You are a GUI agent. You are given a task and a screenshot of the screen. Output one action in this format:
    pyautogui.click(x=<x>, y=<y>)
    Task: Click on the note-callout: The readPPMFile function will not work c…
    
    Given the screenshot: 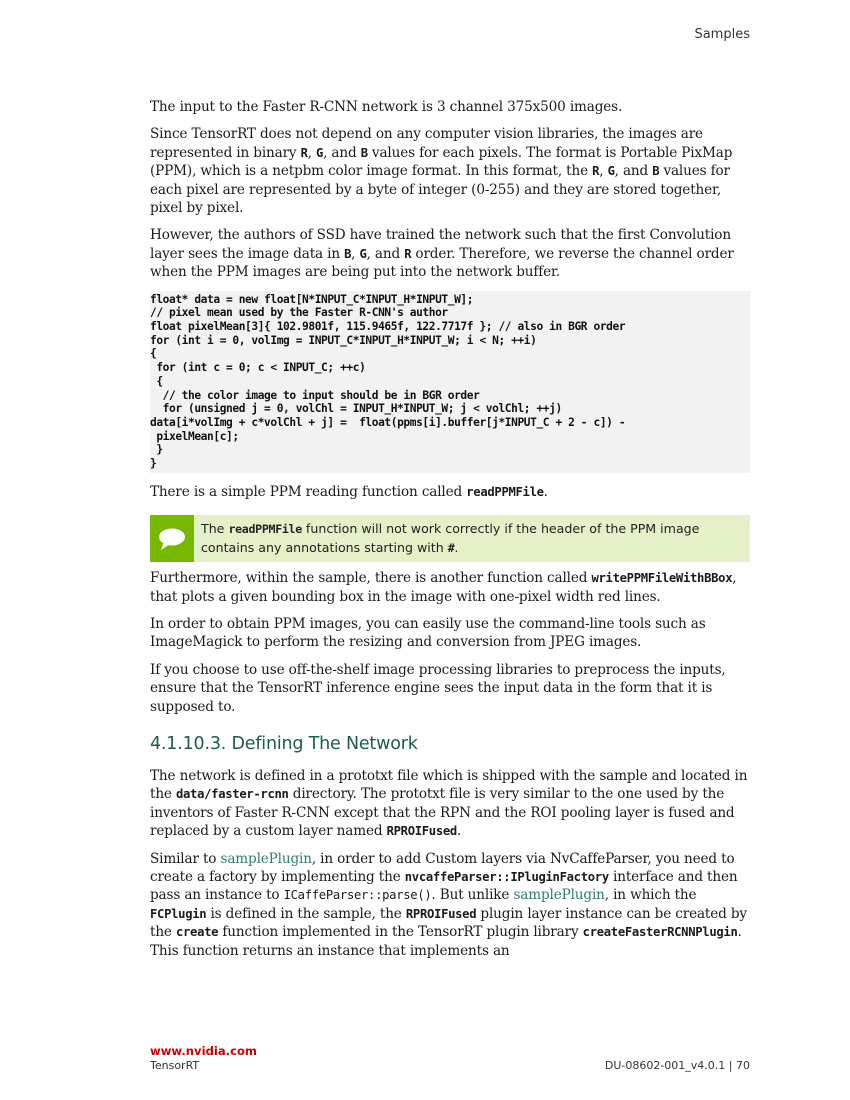 What is the action you would take?
    pyautogui.click(x=450, y=539)
    